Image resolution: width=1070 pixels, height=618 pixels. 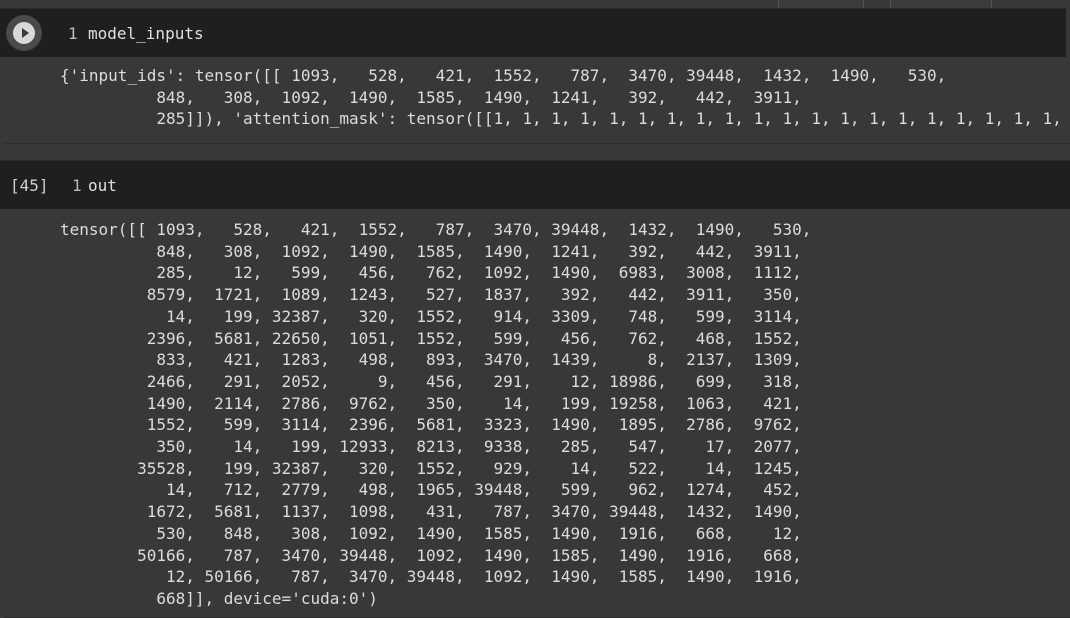 What do you see at coordinates (102, 185) in the screenshot?
I see `code-text: out` at bounding box center [102, 185].